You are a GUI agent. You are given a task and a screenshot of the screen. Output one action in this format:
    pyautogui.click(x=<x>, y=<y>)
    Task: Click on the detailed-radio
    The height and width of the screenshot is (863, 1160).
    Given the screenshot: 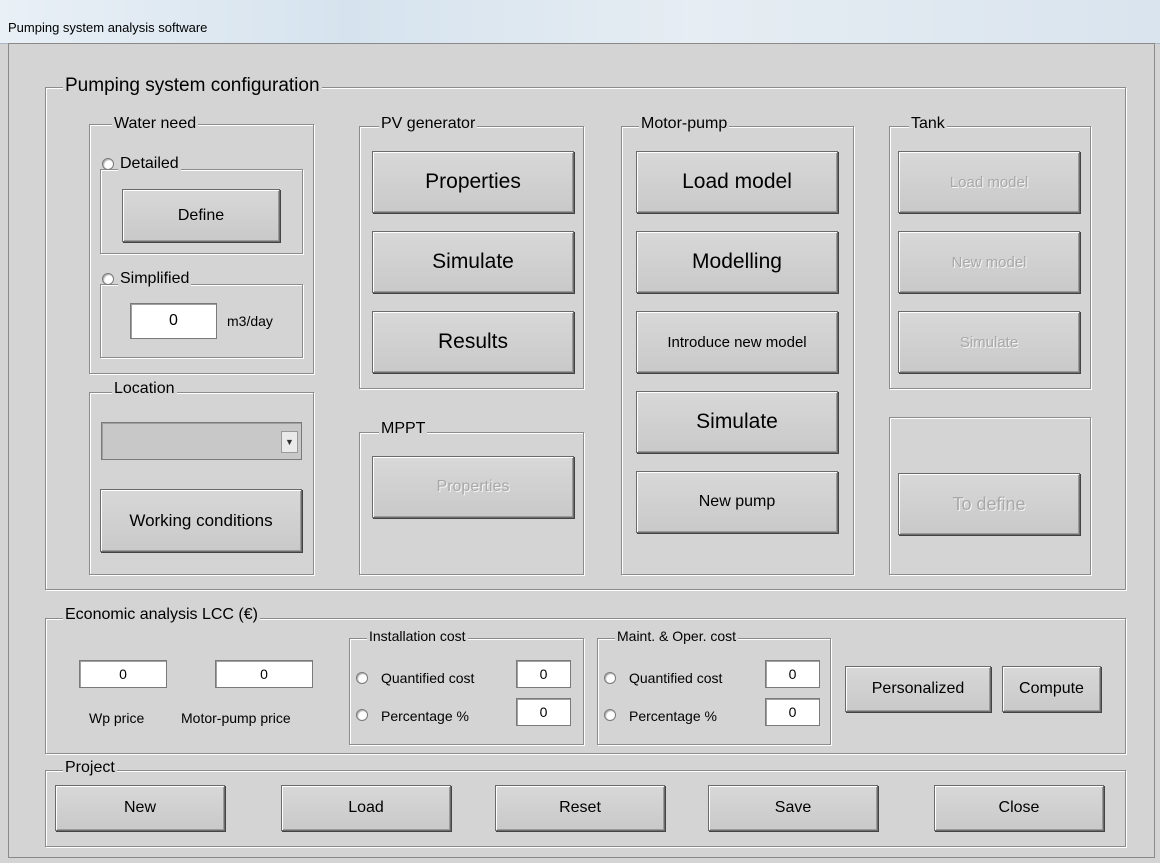 What is the action you would take?
    pyautogui.click(x=108, y=164)
    